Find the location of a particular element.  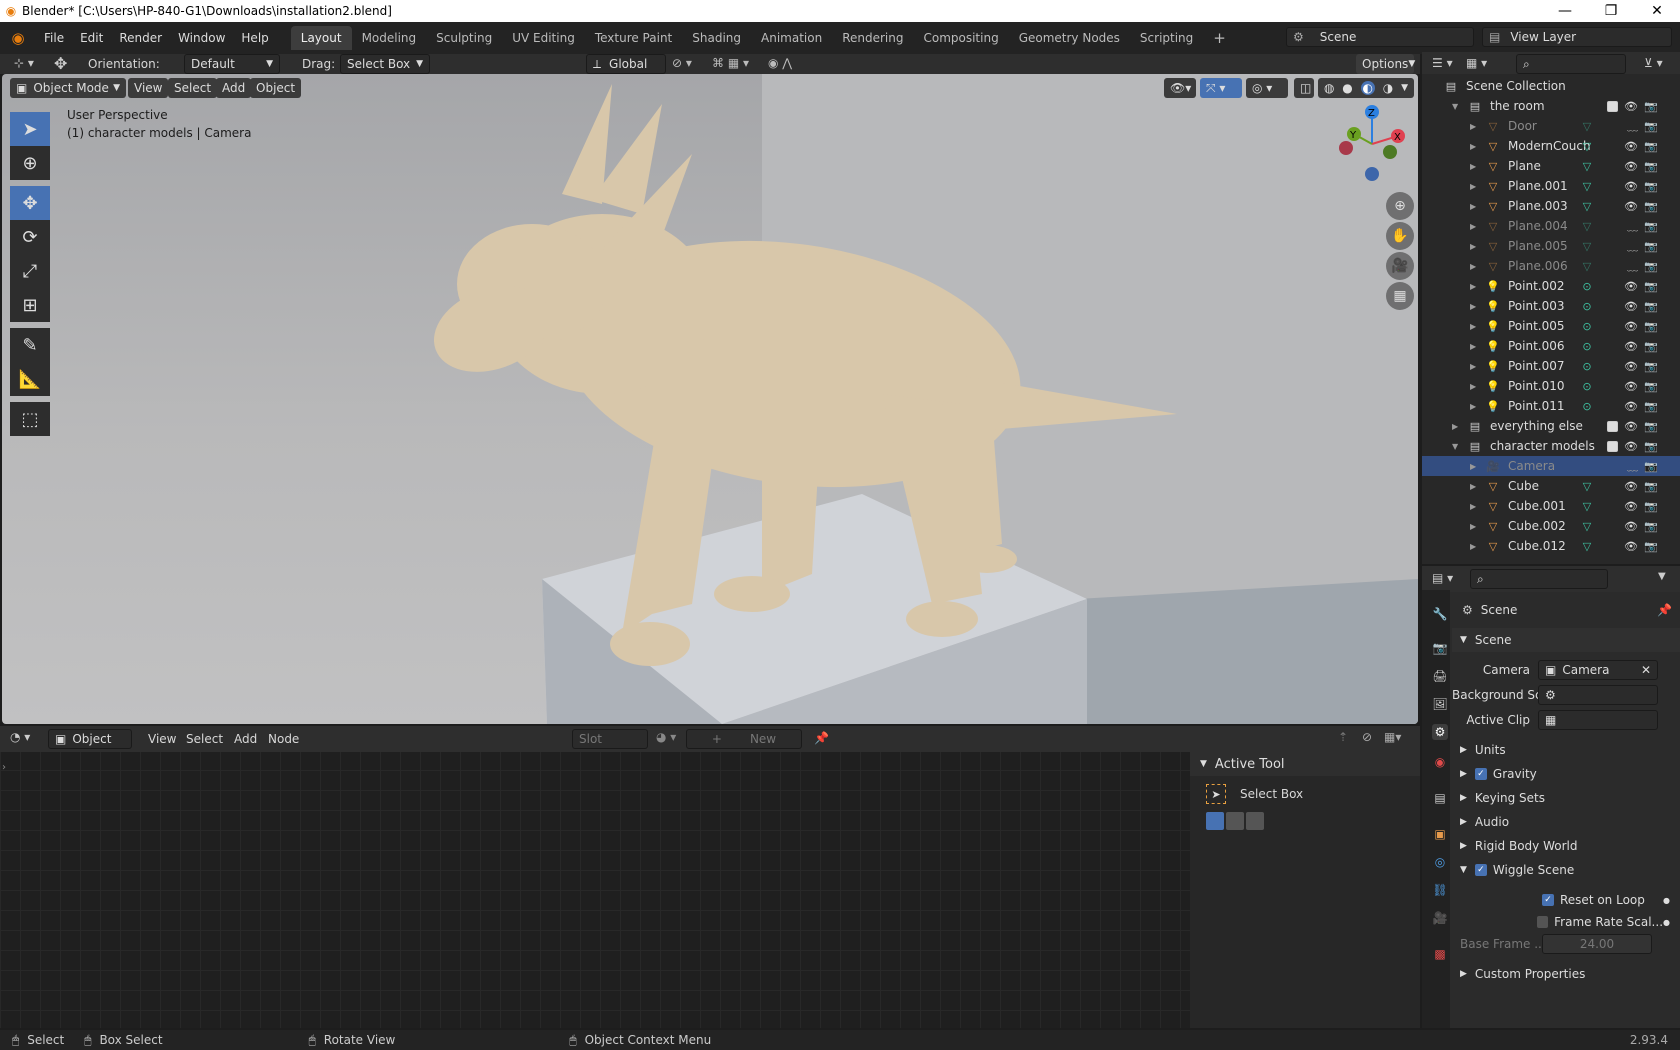

outliner-row: ▶ ▽ Cube.002 ▽ 👁 📷 is located at coordinates (1551, 526).